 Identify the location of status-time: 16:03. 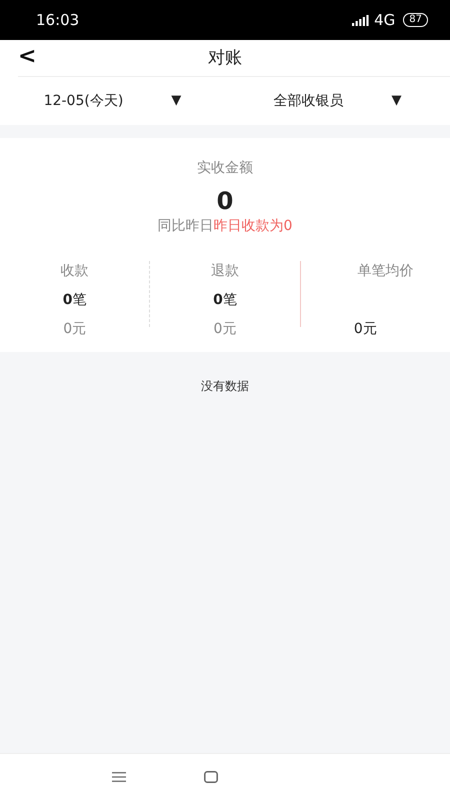
(58, 20).